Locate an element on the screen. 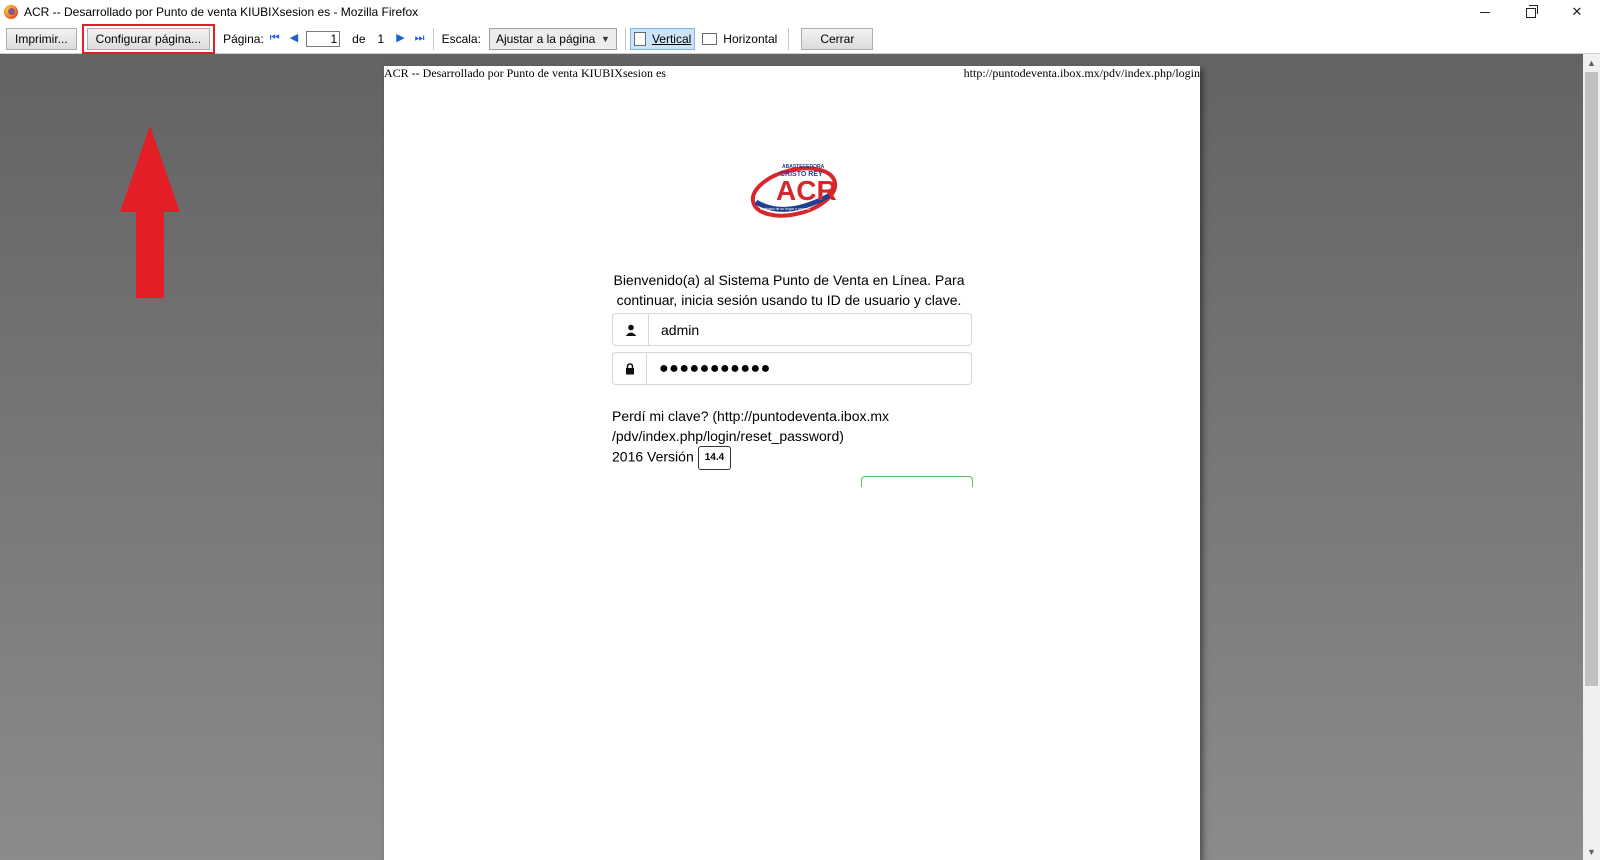  next-page-icon: ▶ is located at coordinates (400, 38).